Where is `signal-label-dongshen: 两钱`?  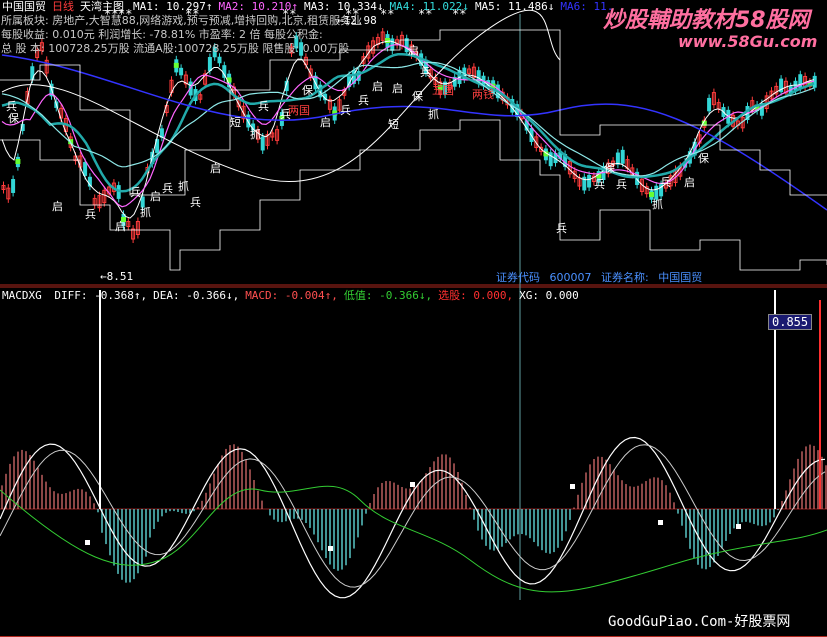
signal-label-dongshen: 两钱 is located at coordinates (483, 94).